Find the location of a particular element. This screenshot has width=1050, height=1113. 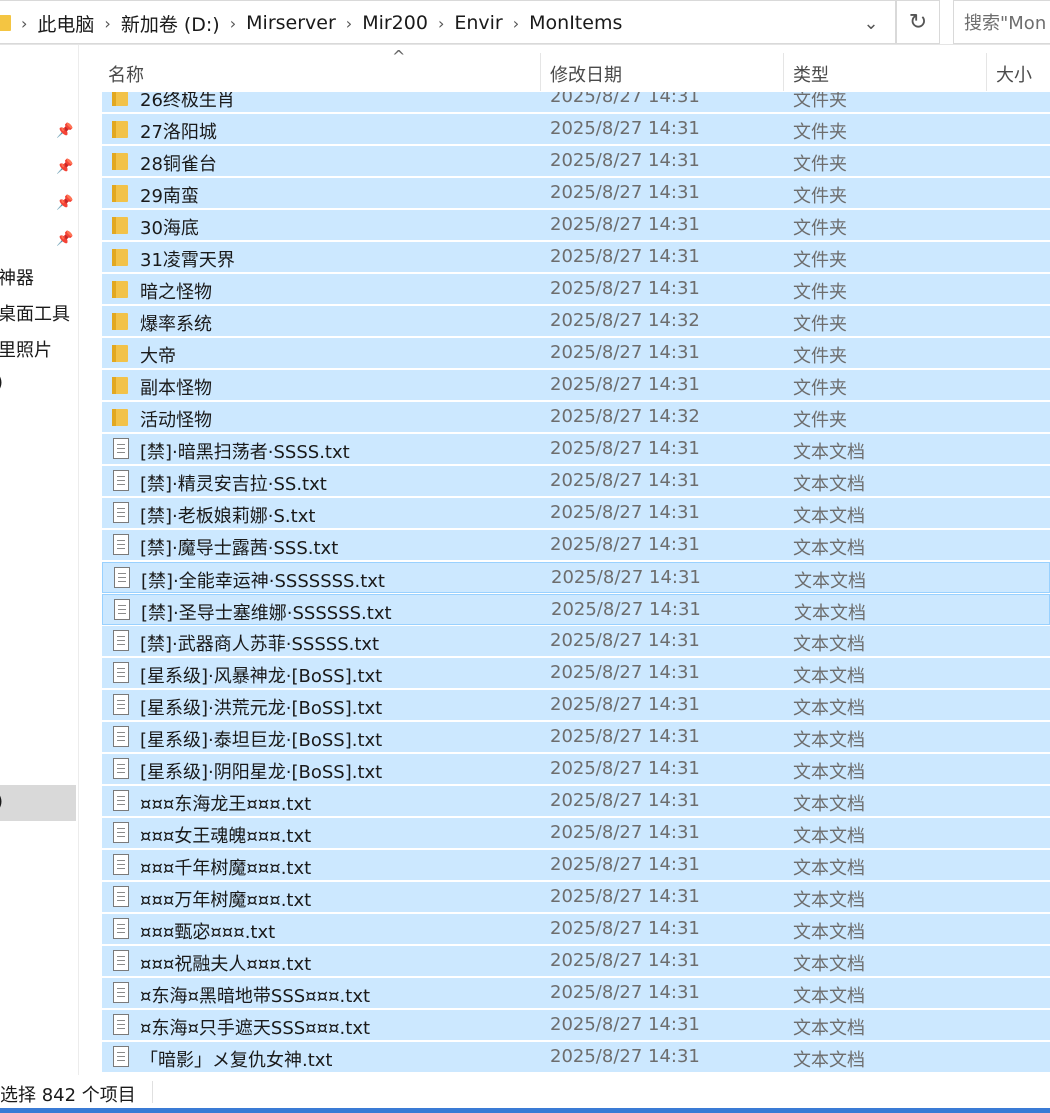

file-row: 29南蛮 2025/8/27 14:31 文件夹 is located at coordinates (576, 193).